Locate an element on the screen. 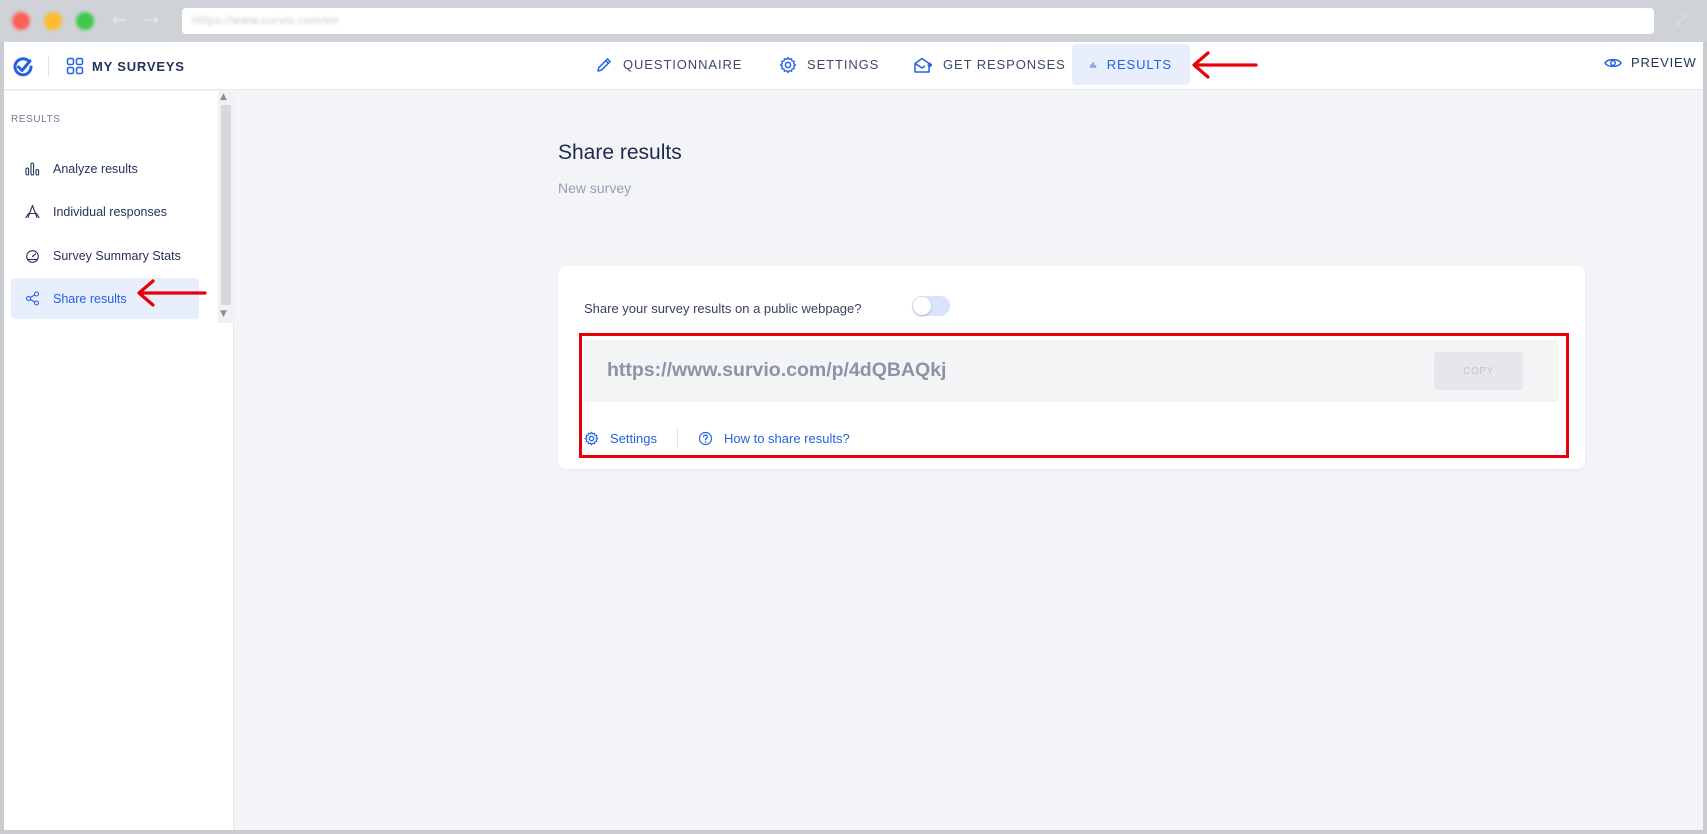 This screenshot has width=1707, height=834. scroll-up-icon: ▲ is located at coordinates (223, 97).